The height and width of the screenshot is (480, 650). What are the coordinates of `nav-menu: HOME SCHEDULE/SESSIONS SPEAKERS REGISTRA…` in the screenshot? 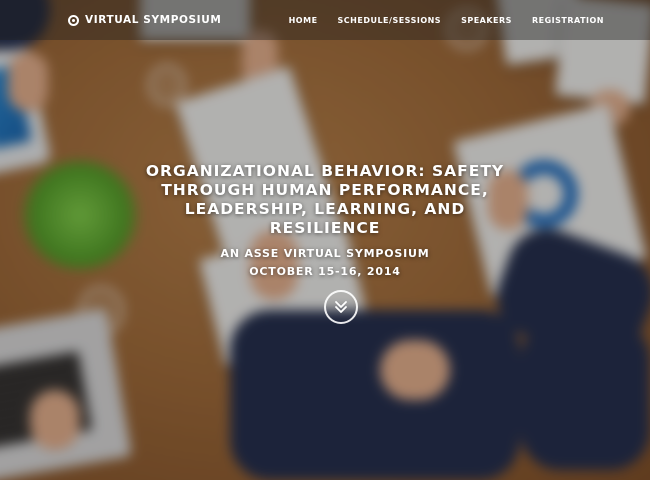 It's located at (436, 20).